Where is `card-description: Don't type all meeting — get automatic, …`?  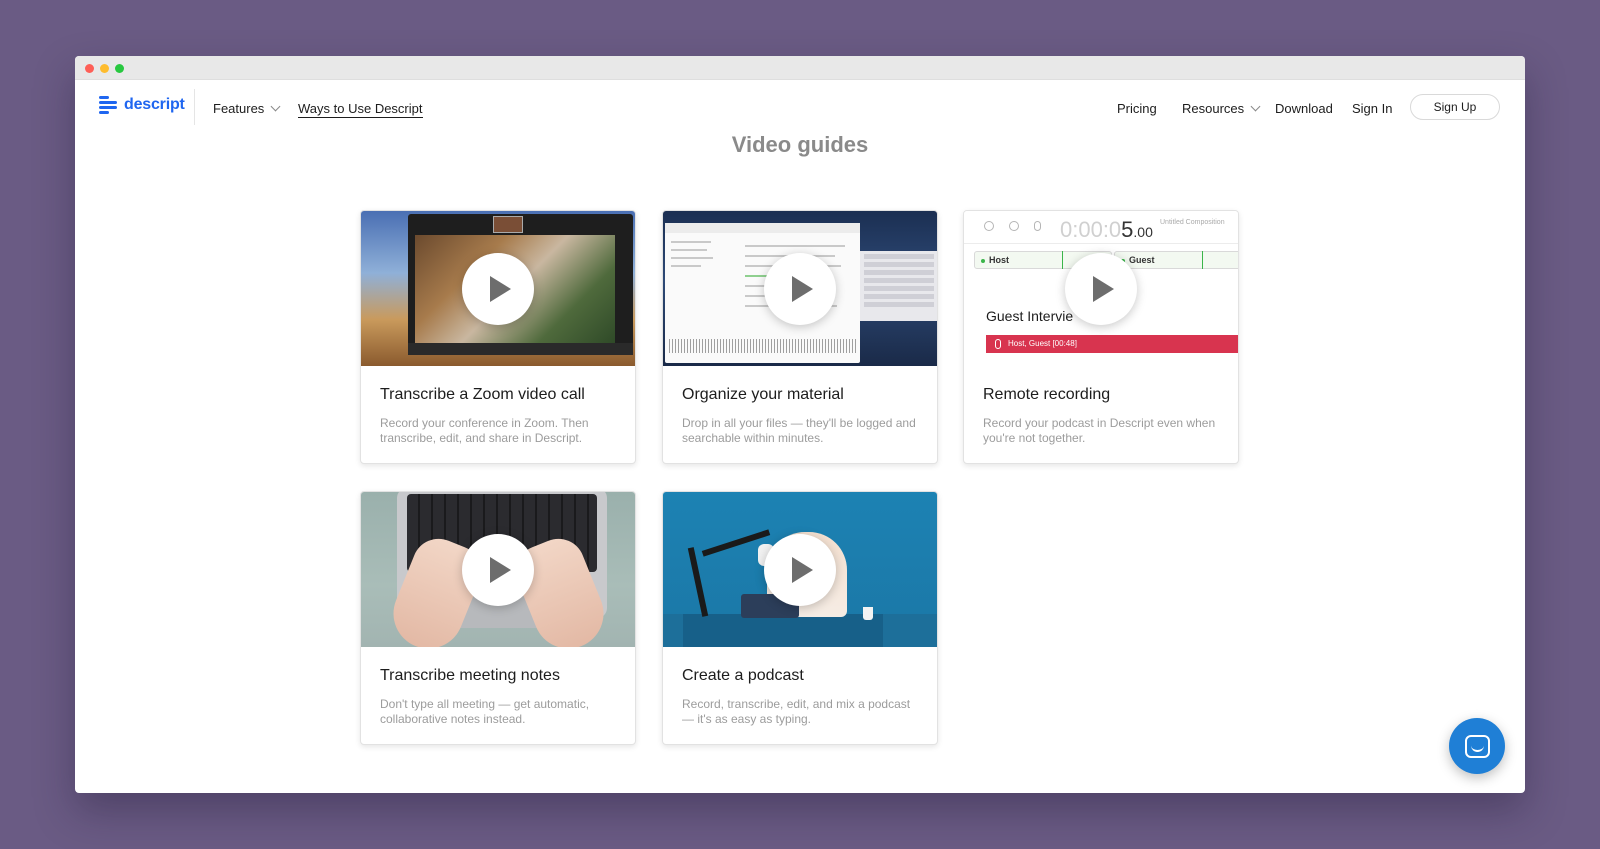 card-description: Don't type all meeting — get automatic, … is located at coordinates (485, 711).